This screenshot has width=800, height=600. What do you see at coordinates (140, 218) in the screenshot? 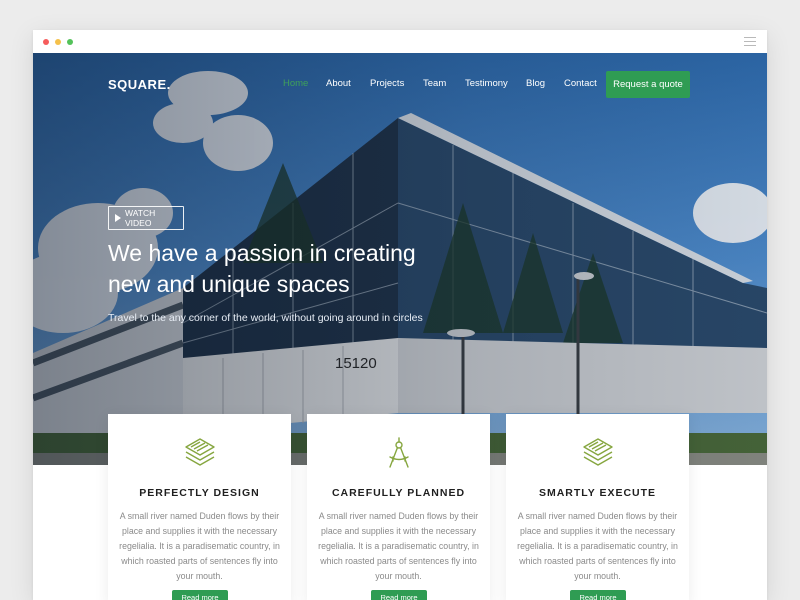
I see `watch-video-label: WATCH VIDEO` at bounding box center [140, 218].